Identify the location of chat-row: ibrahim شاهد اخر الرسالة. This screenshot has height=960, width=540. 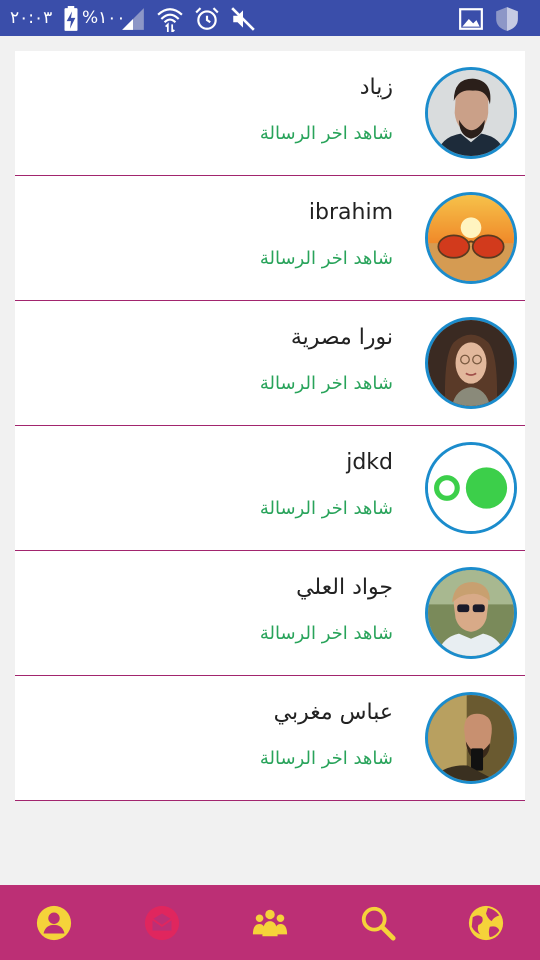
(270, 238).